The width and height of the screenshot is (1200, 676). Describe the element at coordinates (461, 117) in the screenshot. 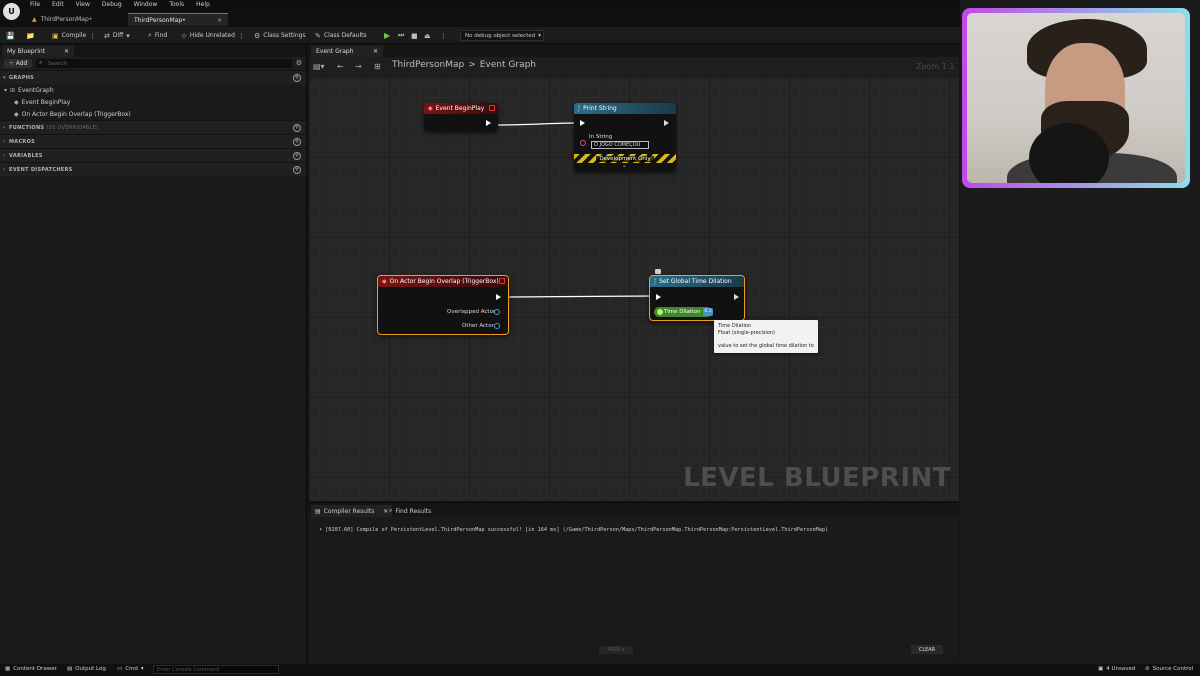

I see `node-event-beginplay: ◆ Event BeginPlay` at that location.